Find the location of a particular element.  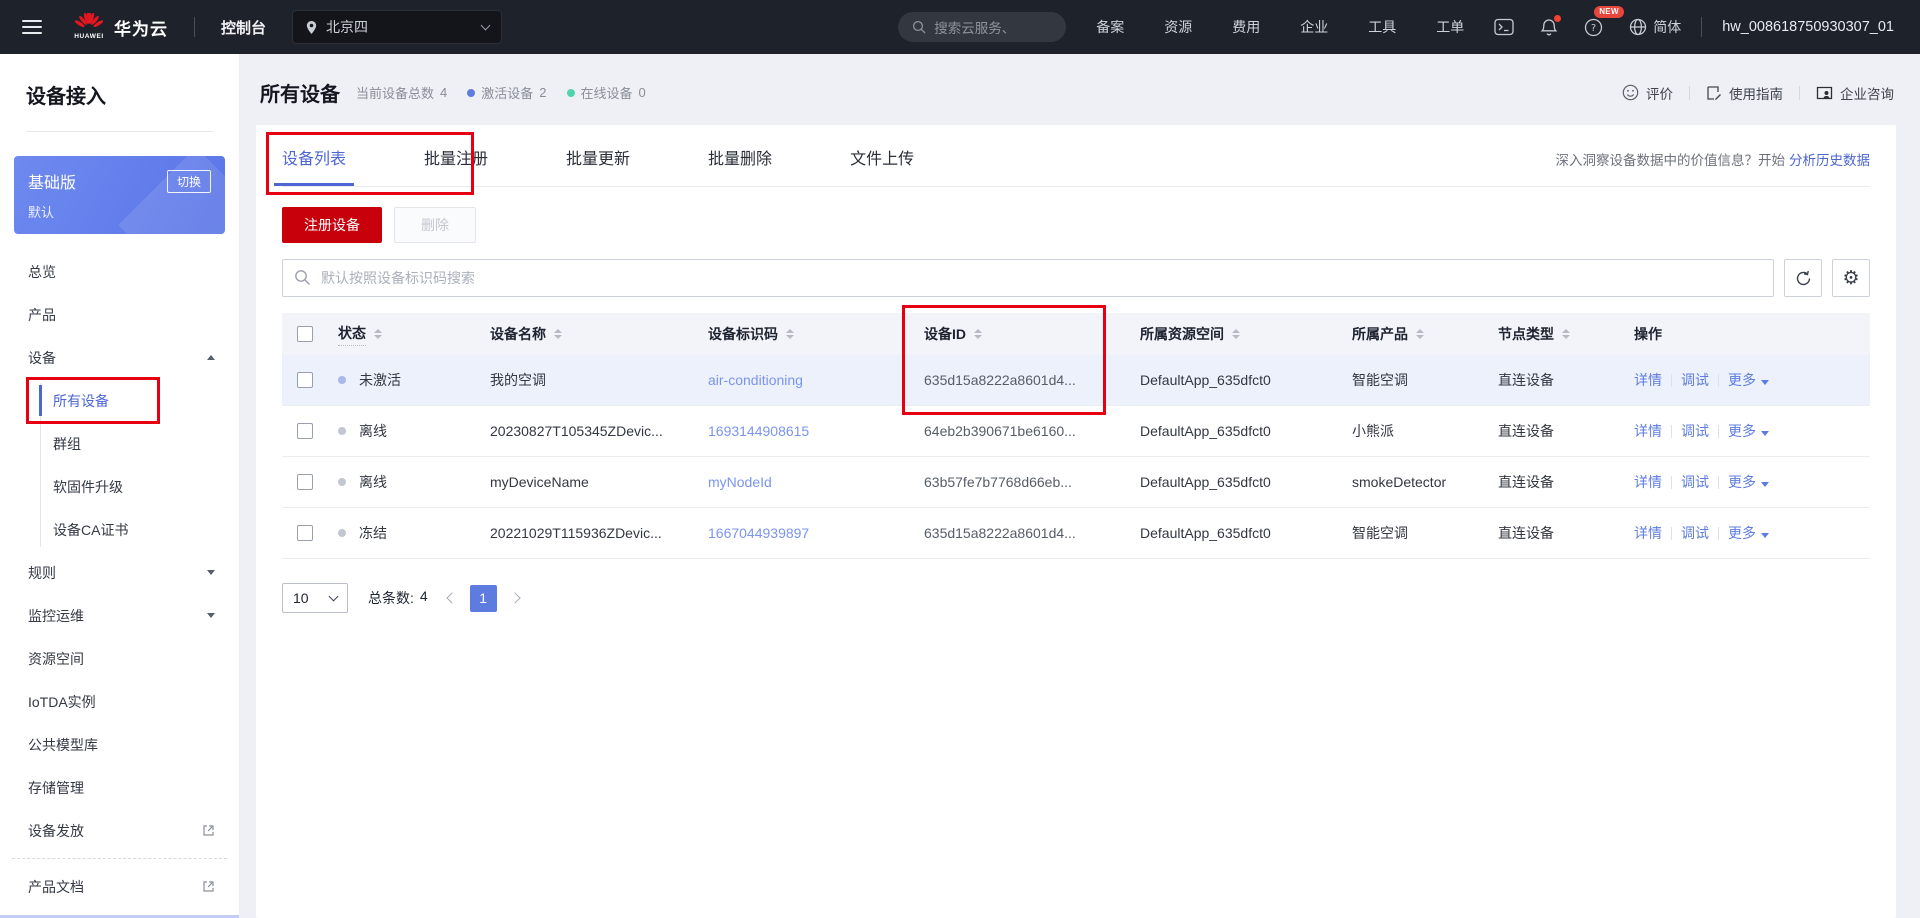

col-device-id: 设备ID is located at coordinates (1022, 334).